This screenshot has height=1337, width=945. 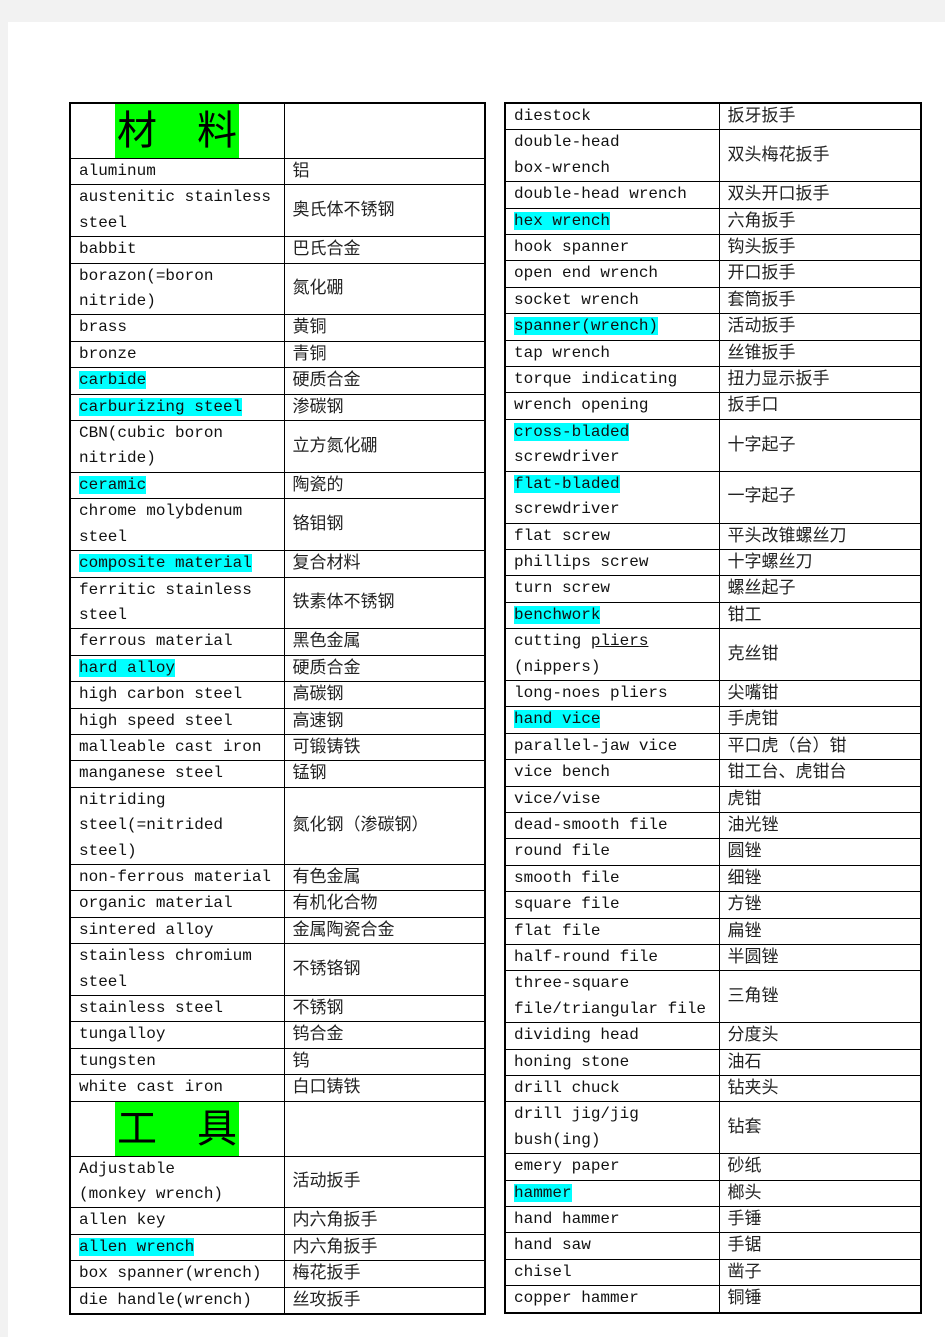 I want to click on table-row: malleable cast iron 可锻铸铁, so click(x=277, y=747).